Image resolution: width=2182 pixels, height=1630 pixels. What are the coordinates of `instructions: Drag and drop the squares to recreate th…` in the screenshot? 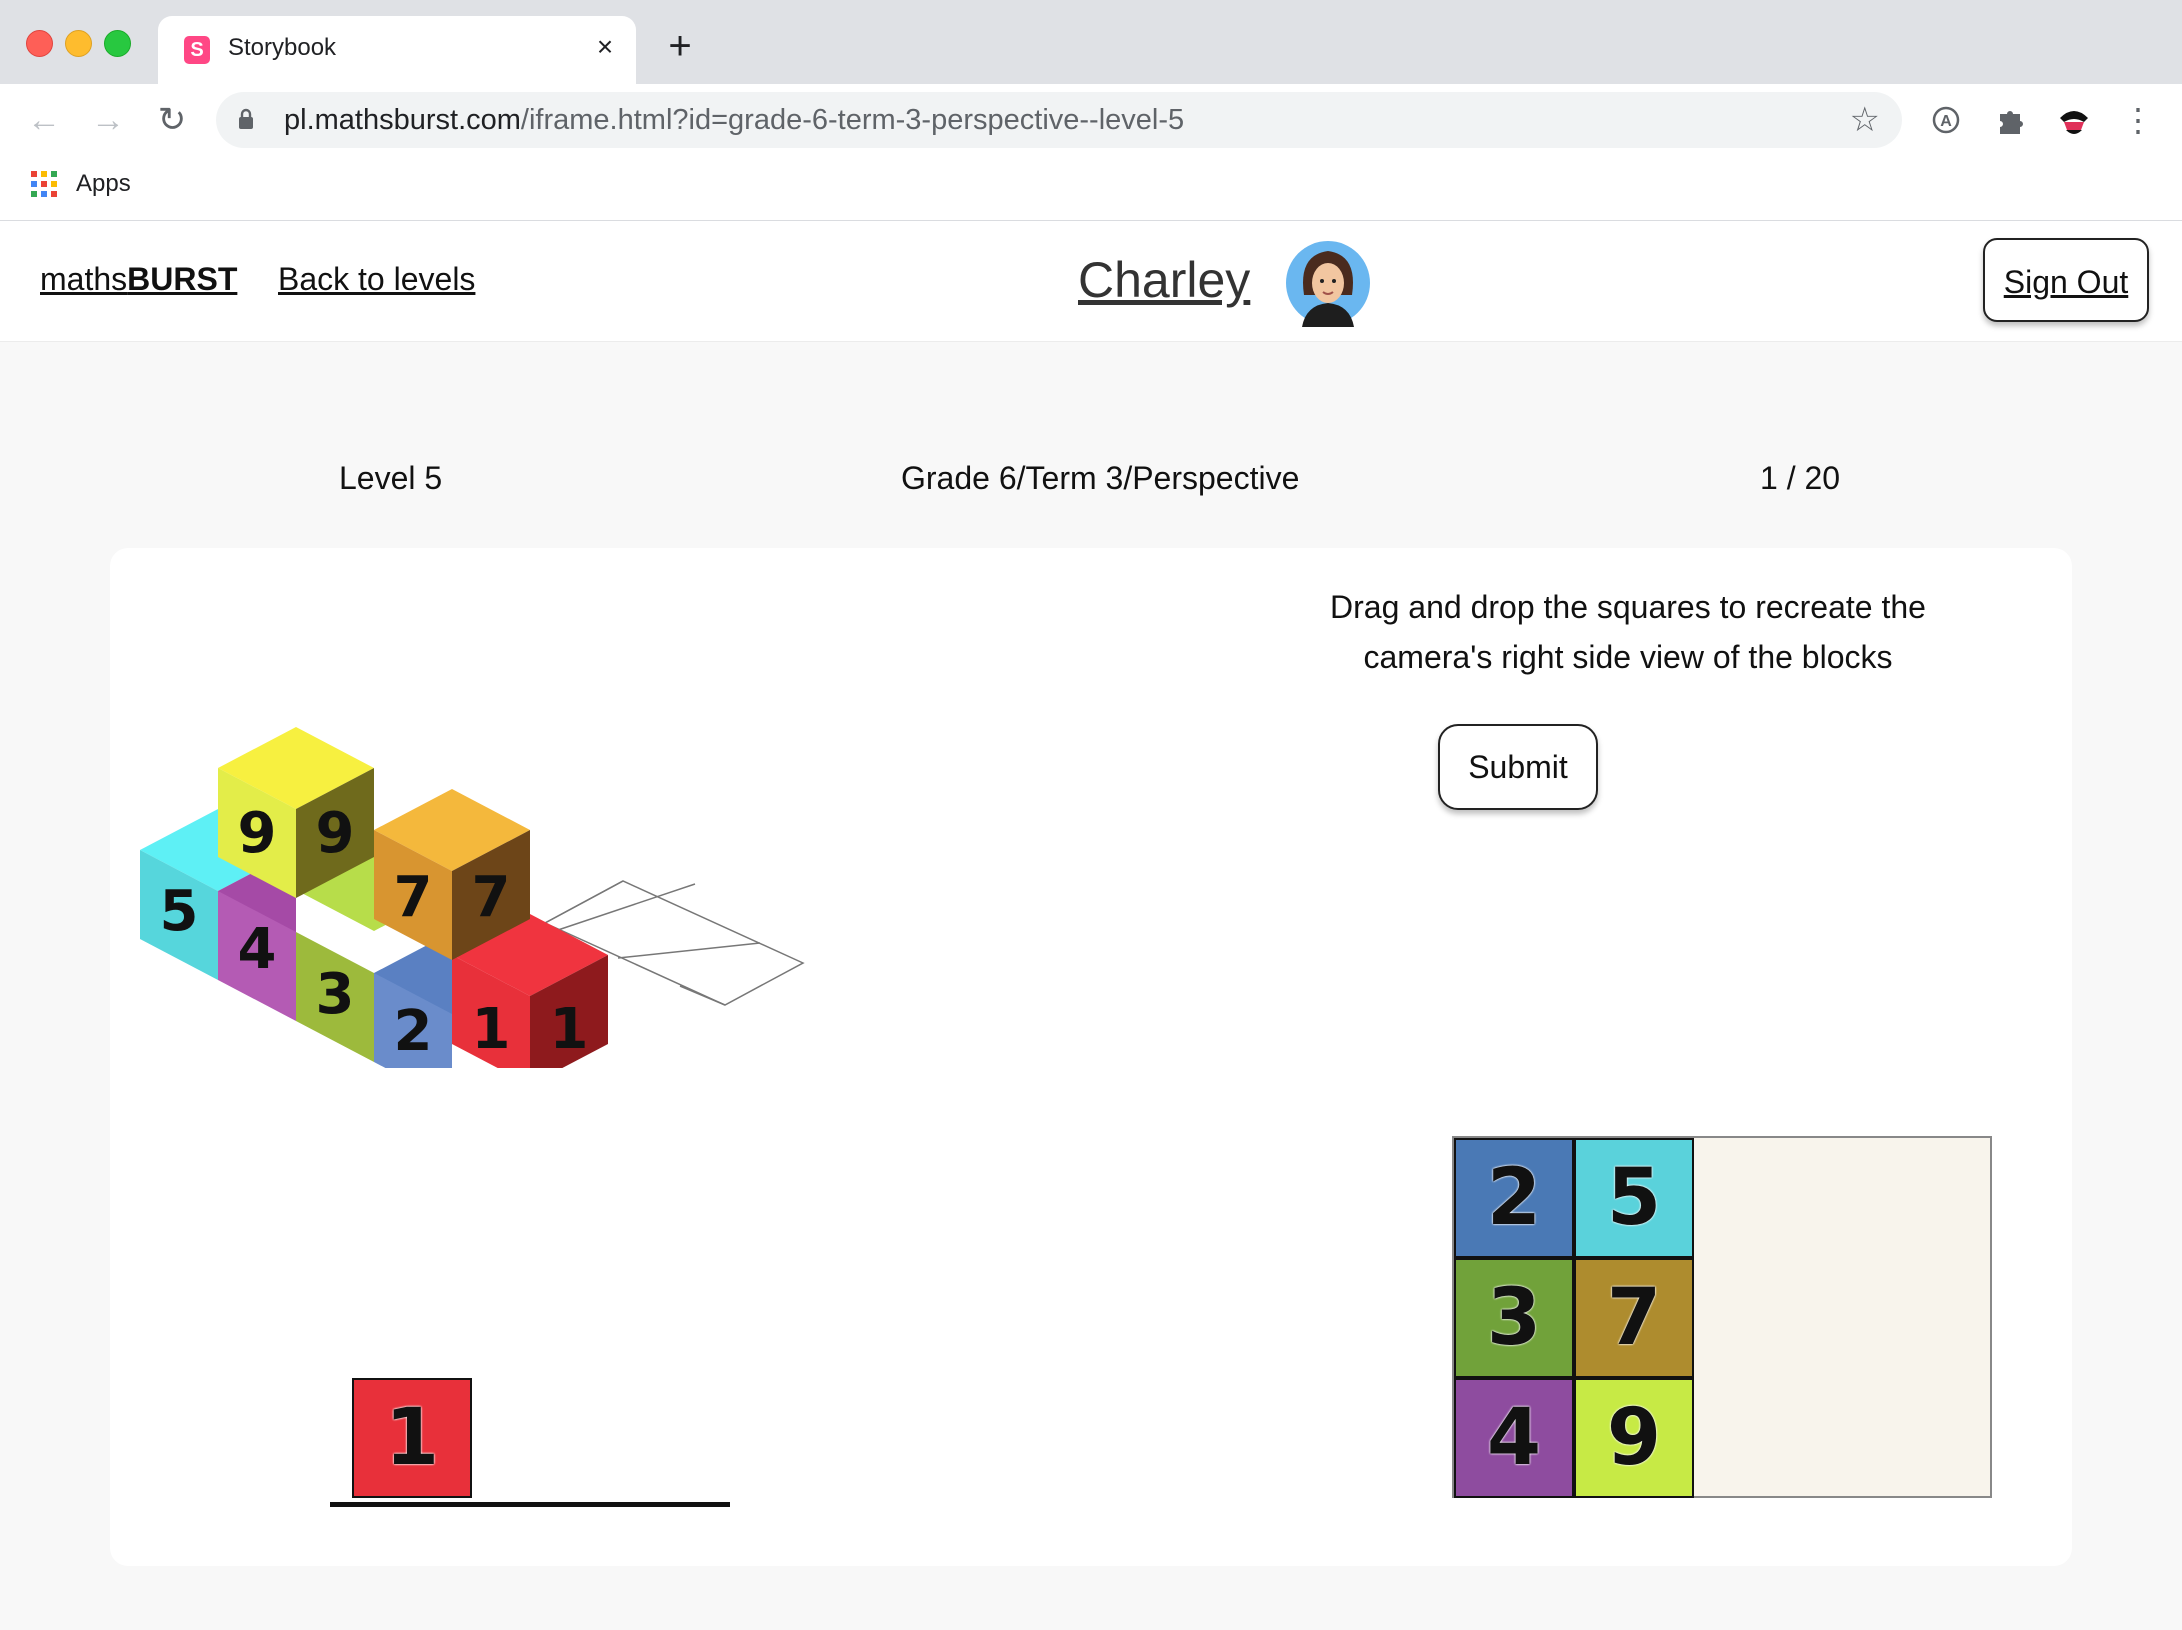 It's located at (1628, 632).